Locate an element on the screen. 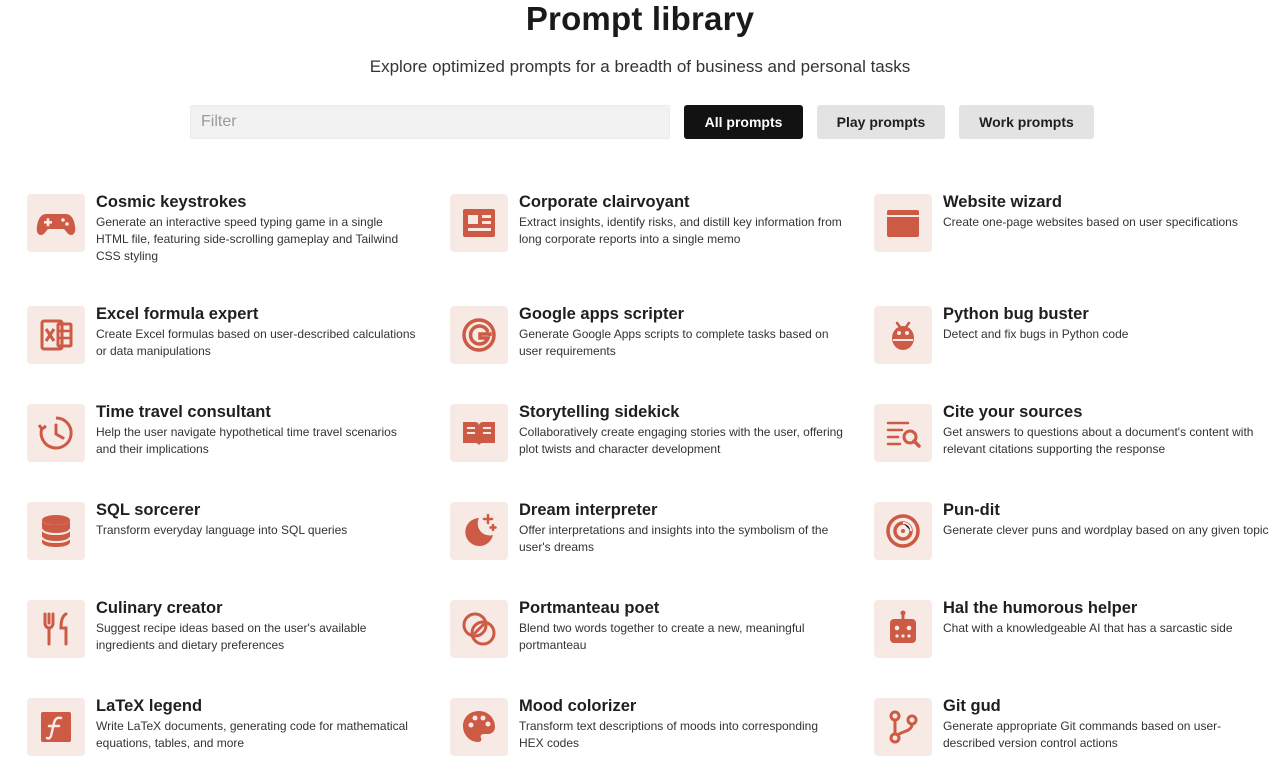 This screenshot has height=777, width=1280. card-title: Culinary creator is located at coordinates (159, 608).